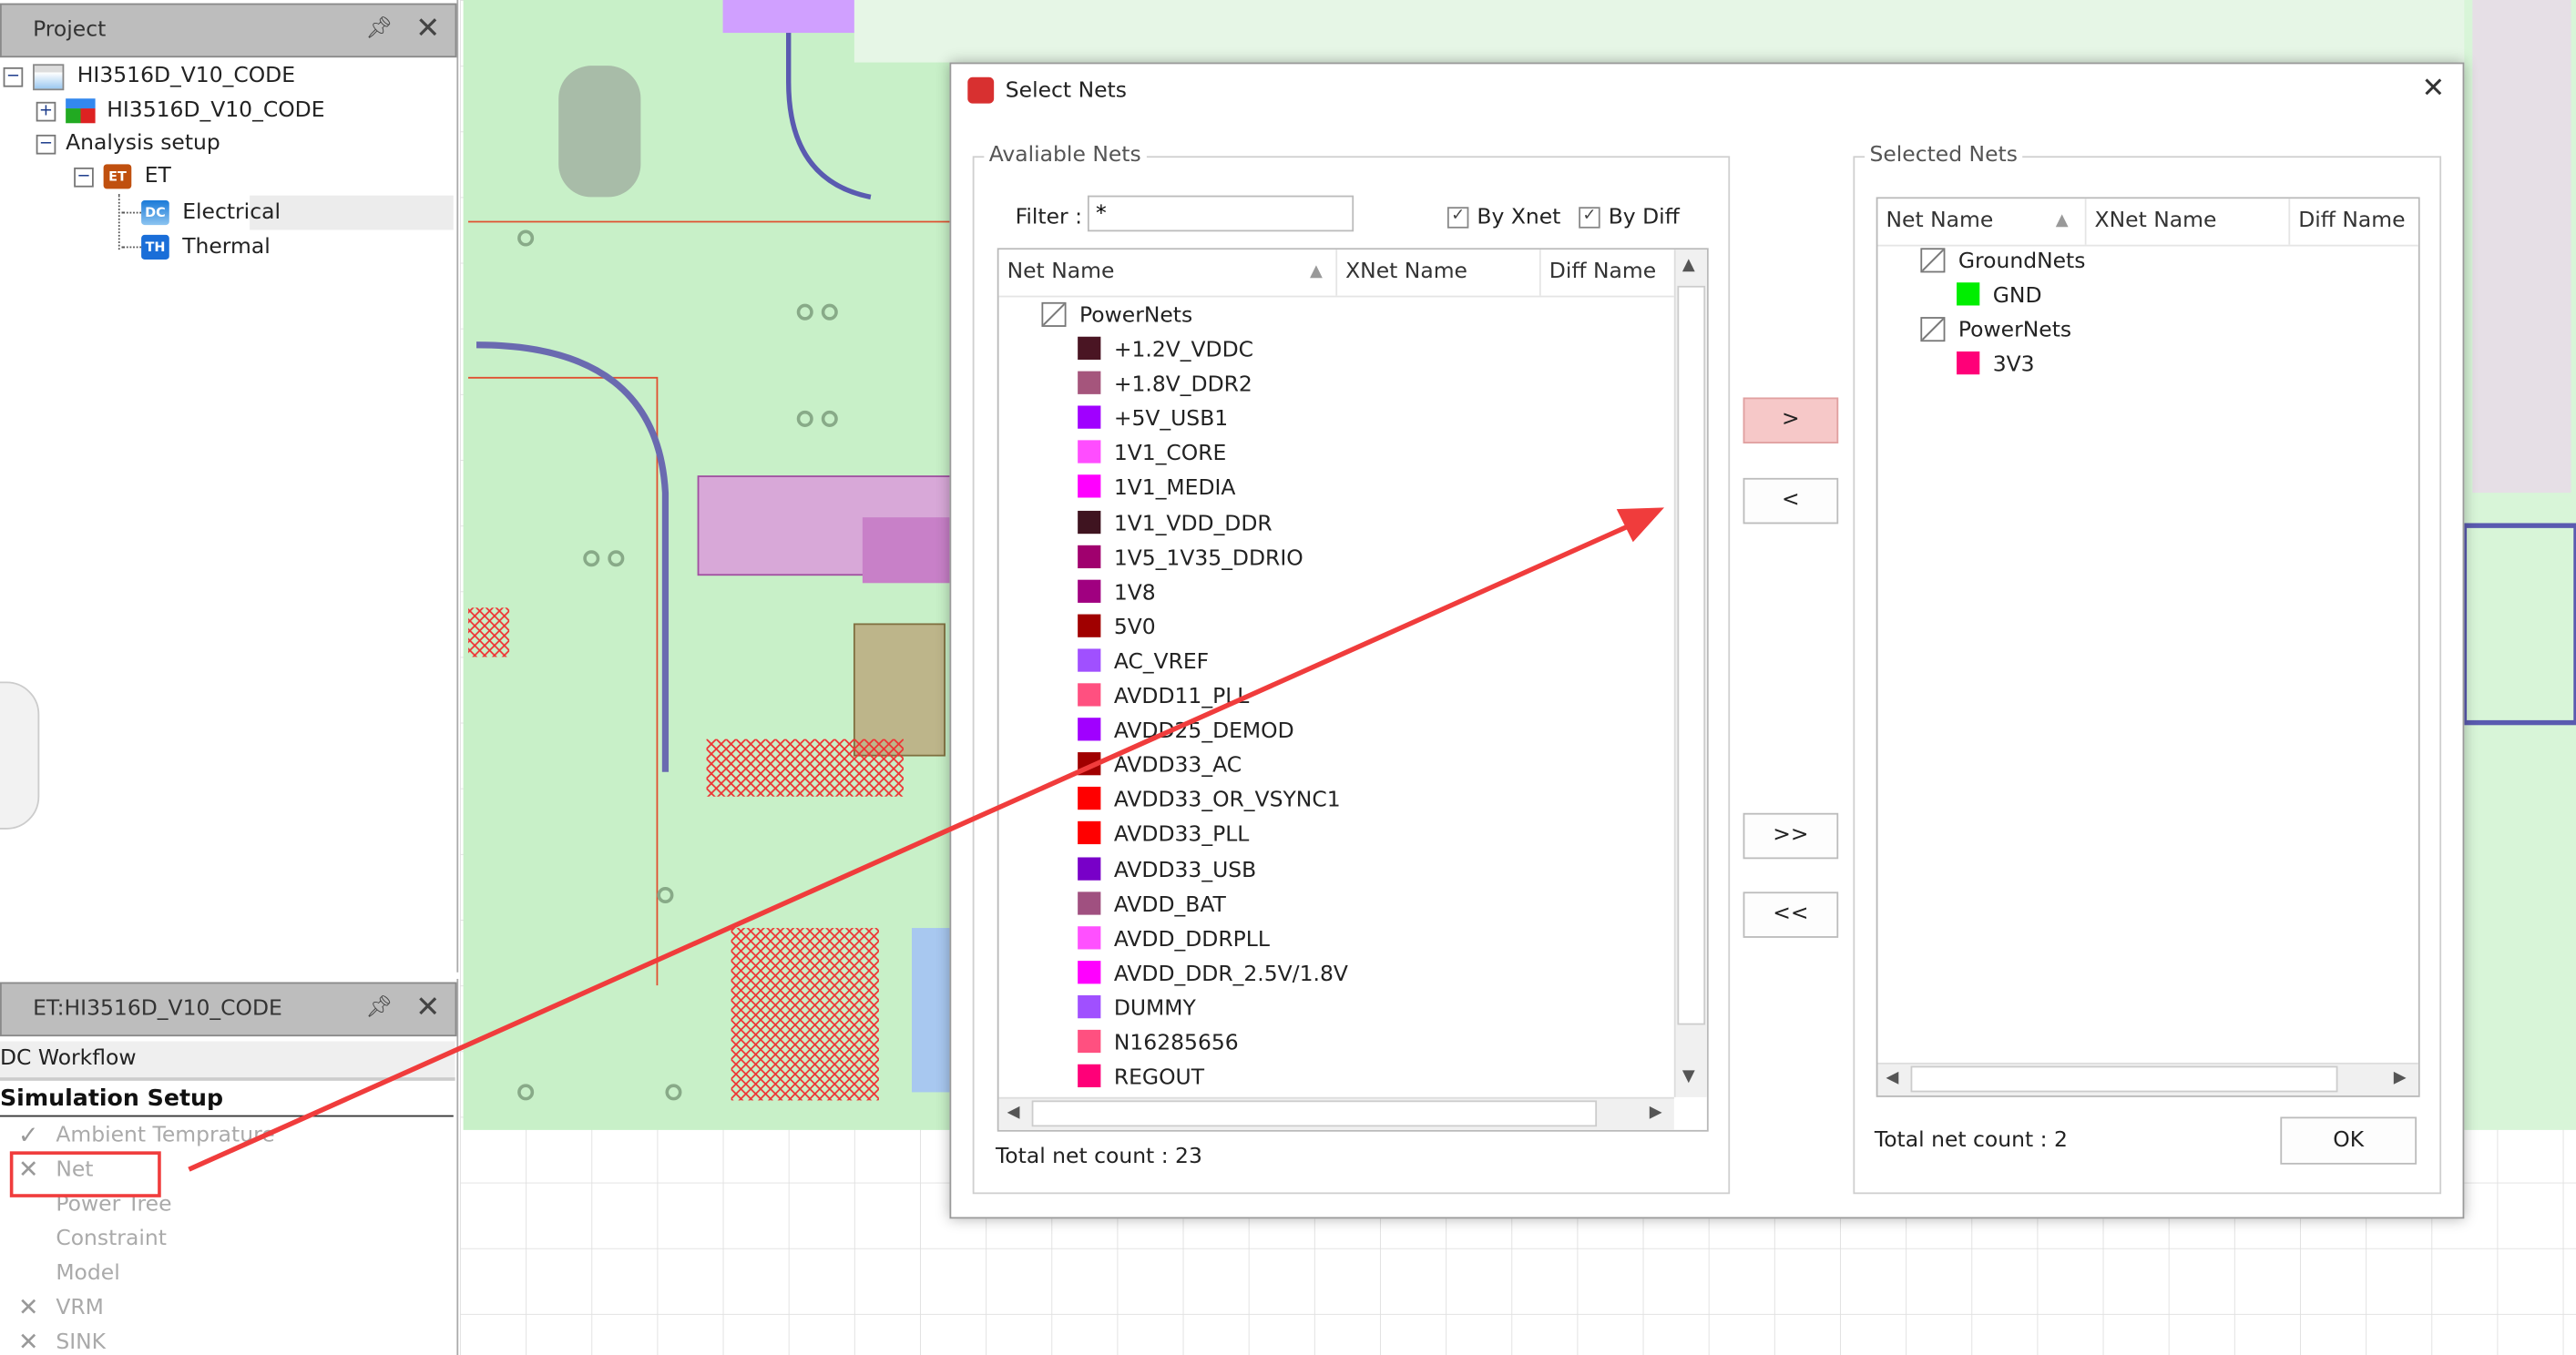  Describe the element at coordinates (1791, 501) in the screenshot. I see `remove-button: <` at that location.